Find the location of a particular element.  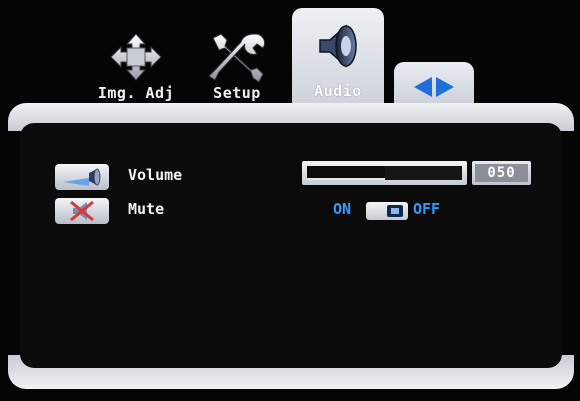

volume-value-box: 050 is located at coordinates (501, 173).